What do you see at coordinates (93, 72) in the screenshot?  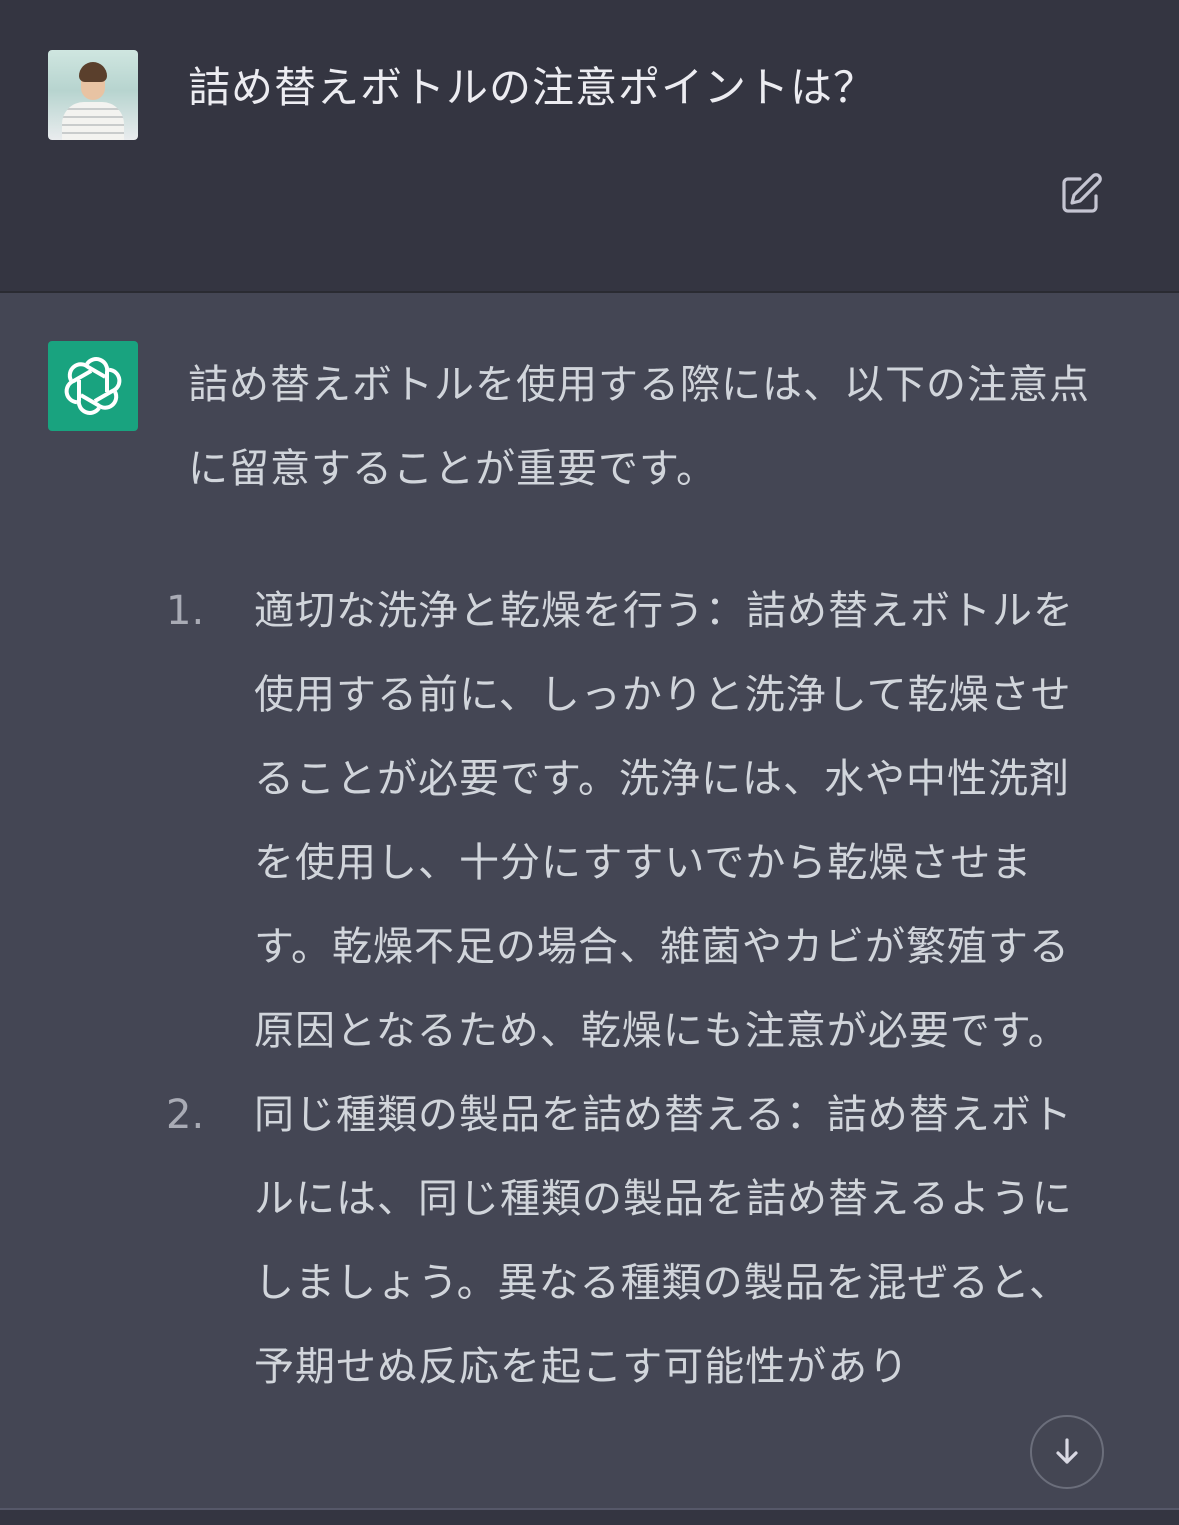 I see `avatar-hair` at bounding box center [93, 72].